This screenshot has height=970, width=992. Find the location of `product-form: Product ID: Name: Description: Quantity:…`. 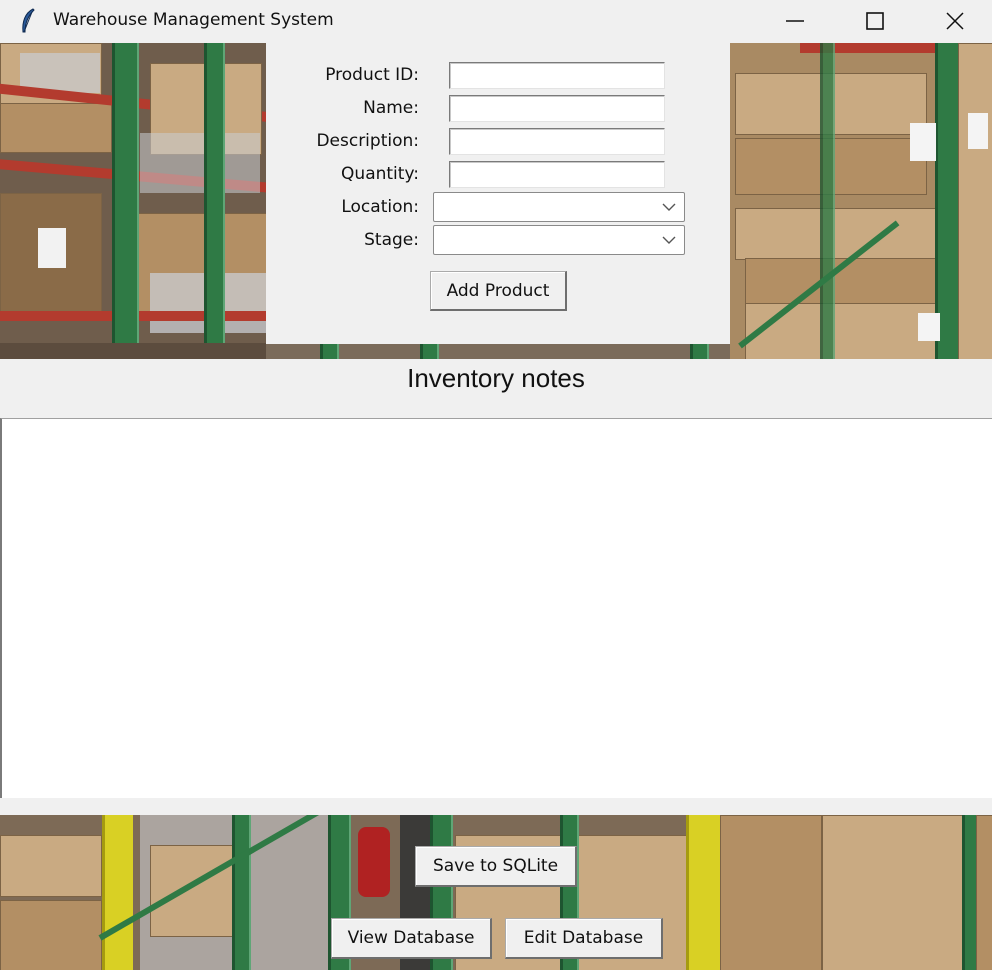

product-form: Product ID: Name: Description: Quantity:… is located at coordinates (498, 193).